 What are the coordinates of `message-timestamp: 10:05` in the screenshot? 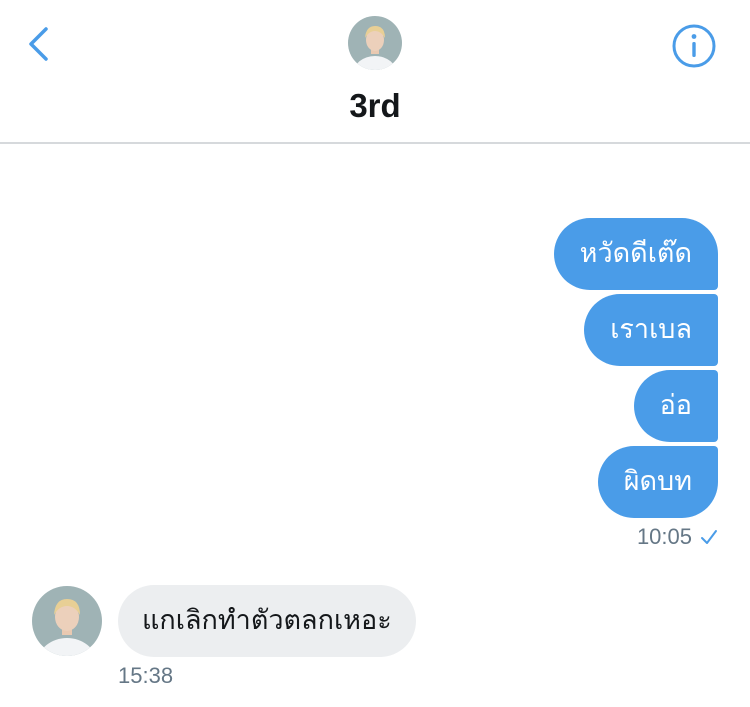 It's located at (677, 537).